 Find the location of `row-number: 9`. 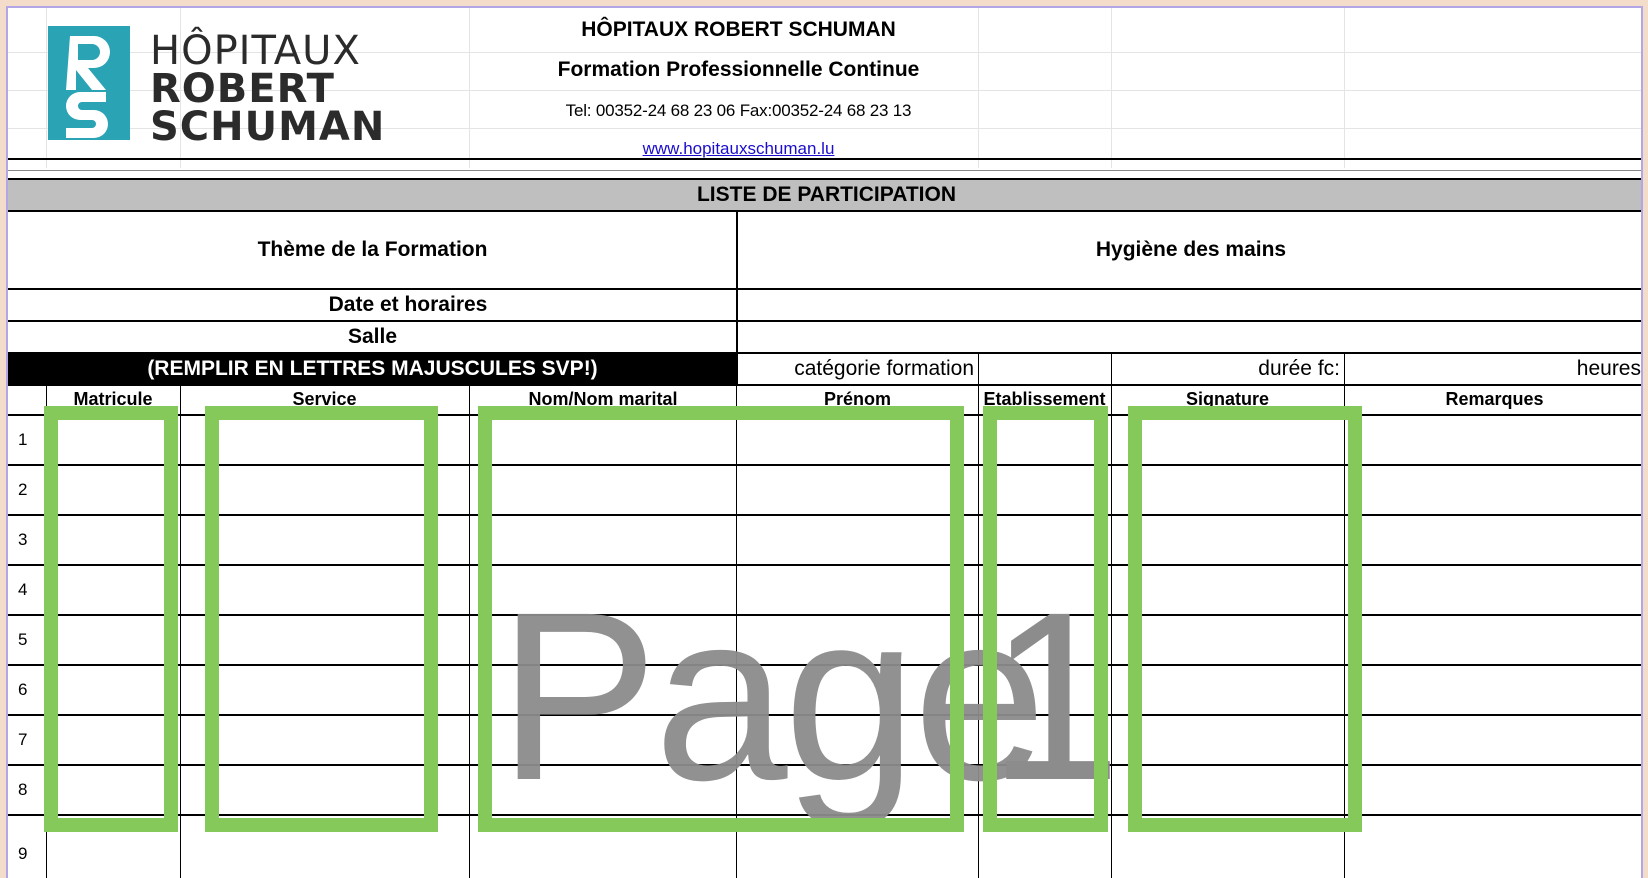

row-number: 9 is located at coordinates (23, 853).